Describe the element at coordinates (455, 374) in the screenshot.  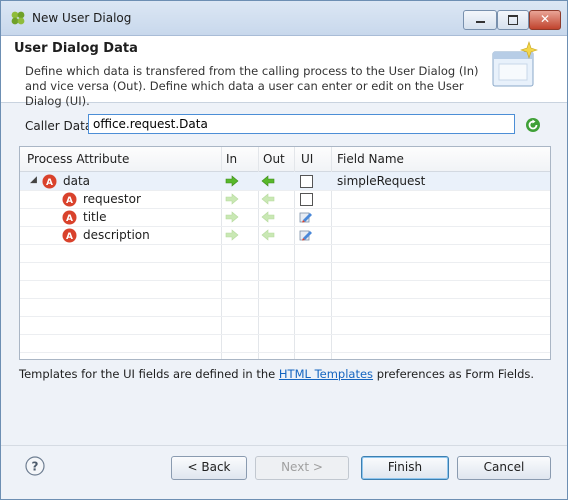
I see `templates-note-suffix: preferences as Form Fields.` at that location.